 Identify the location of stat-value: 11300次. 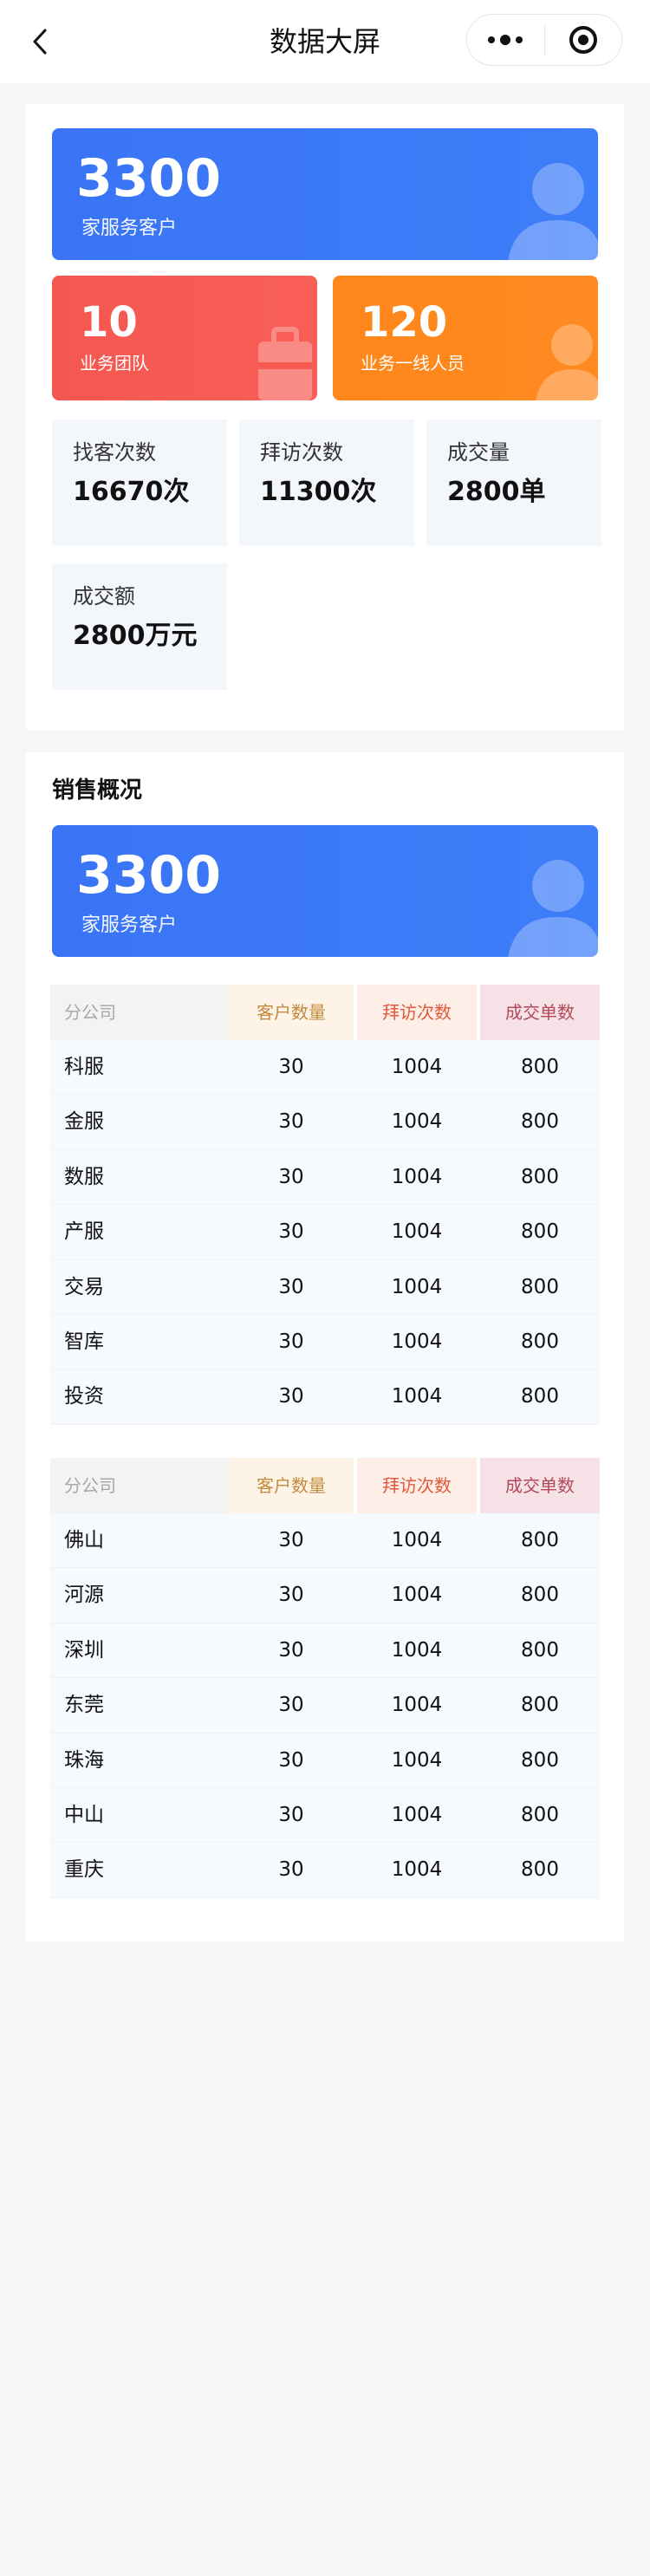
(318, 492).